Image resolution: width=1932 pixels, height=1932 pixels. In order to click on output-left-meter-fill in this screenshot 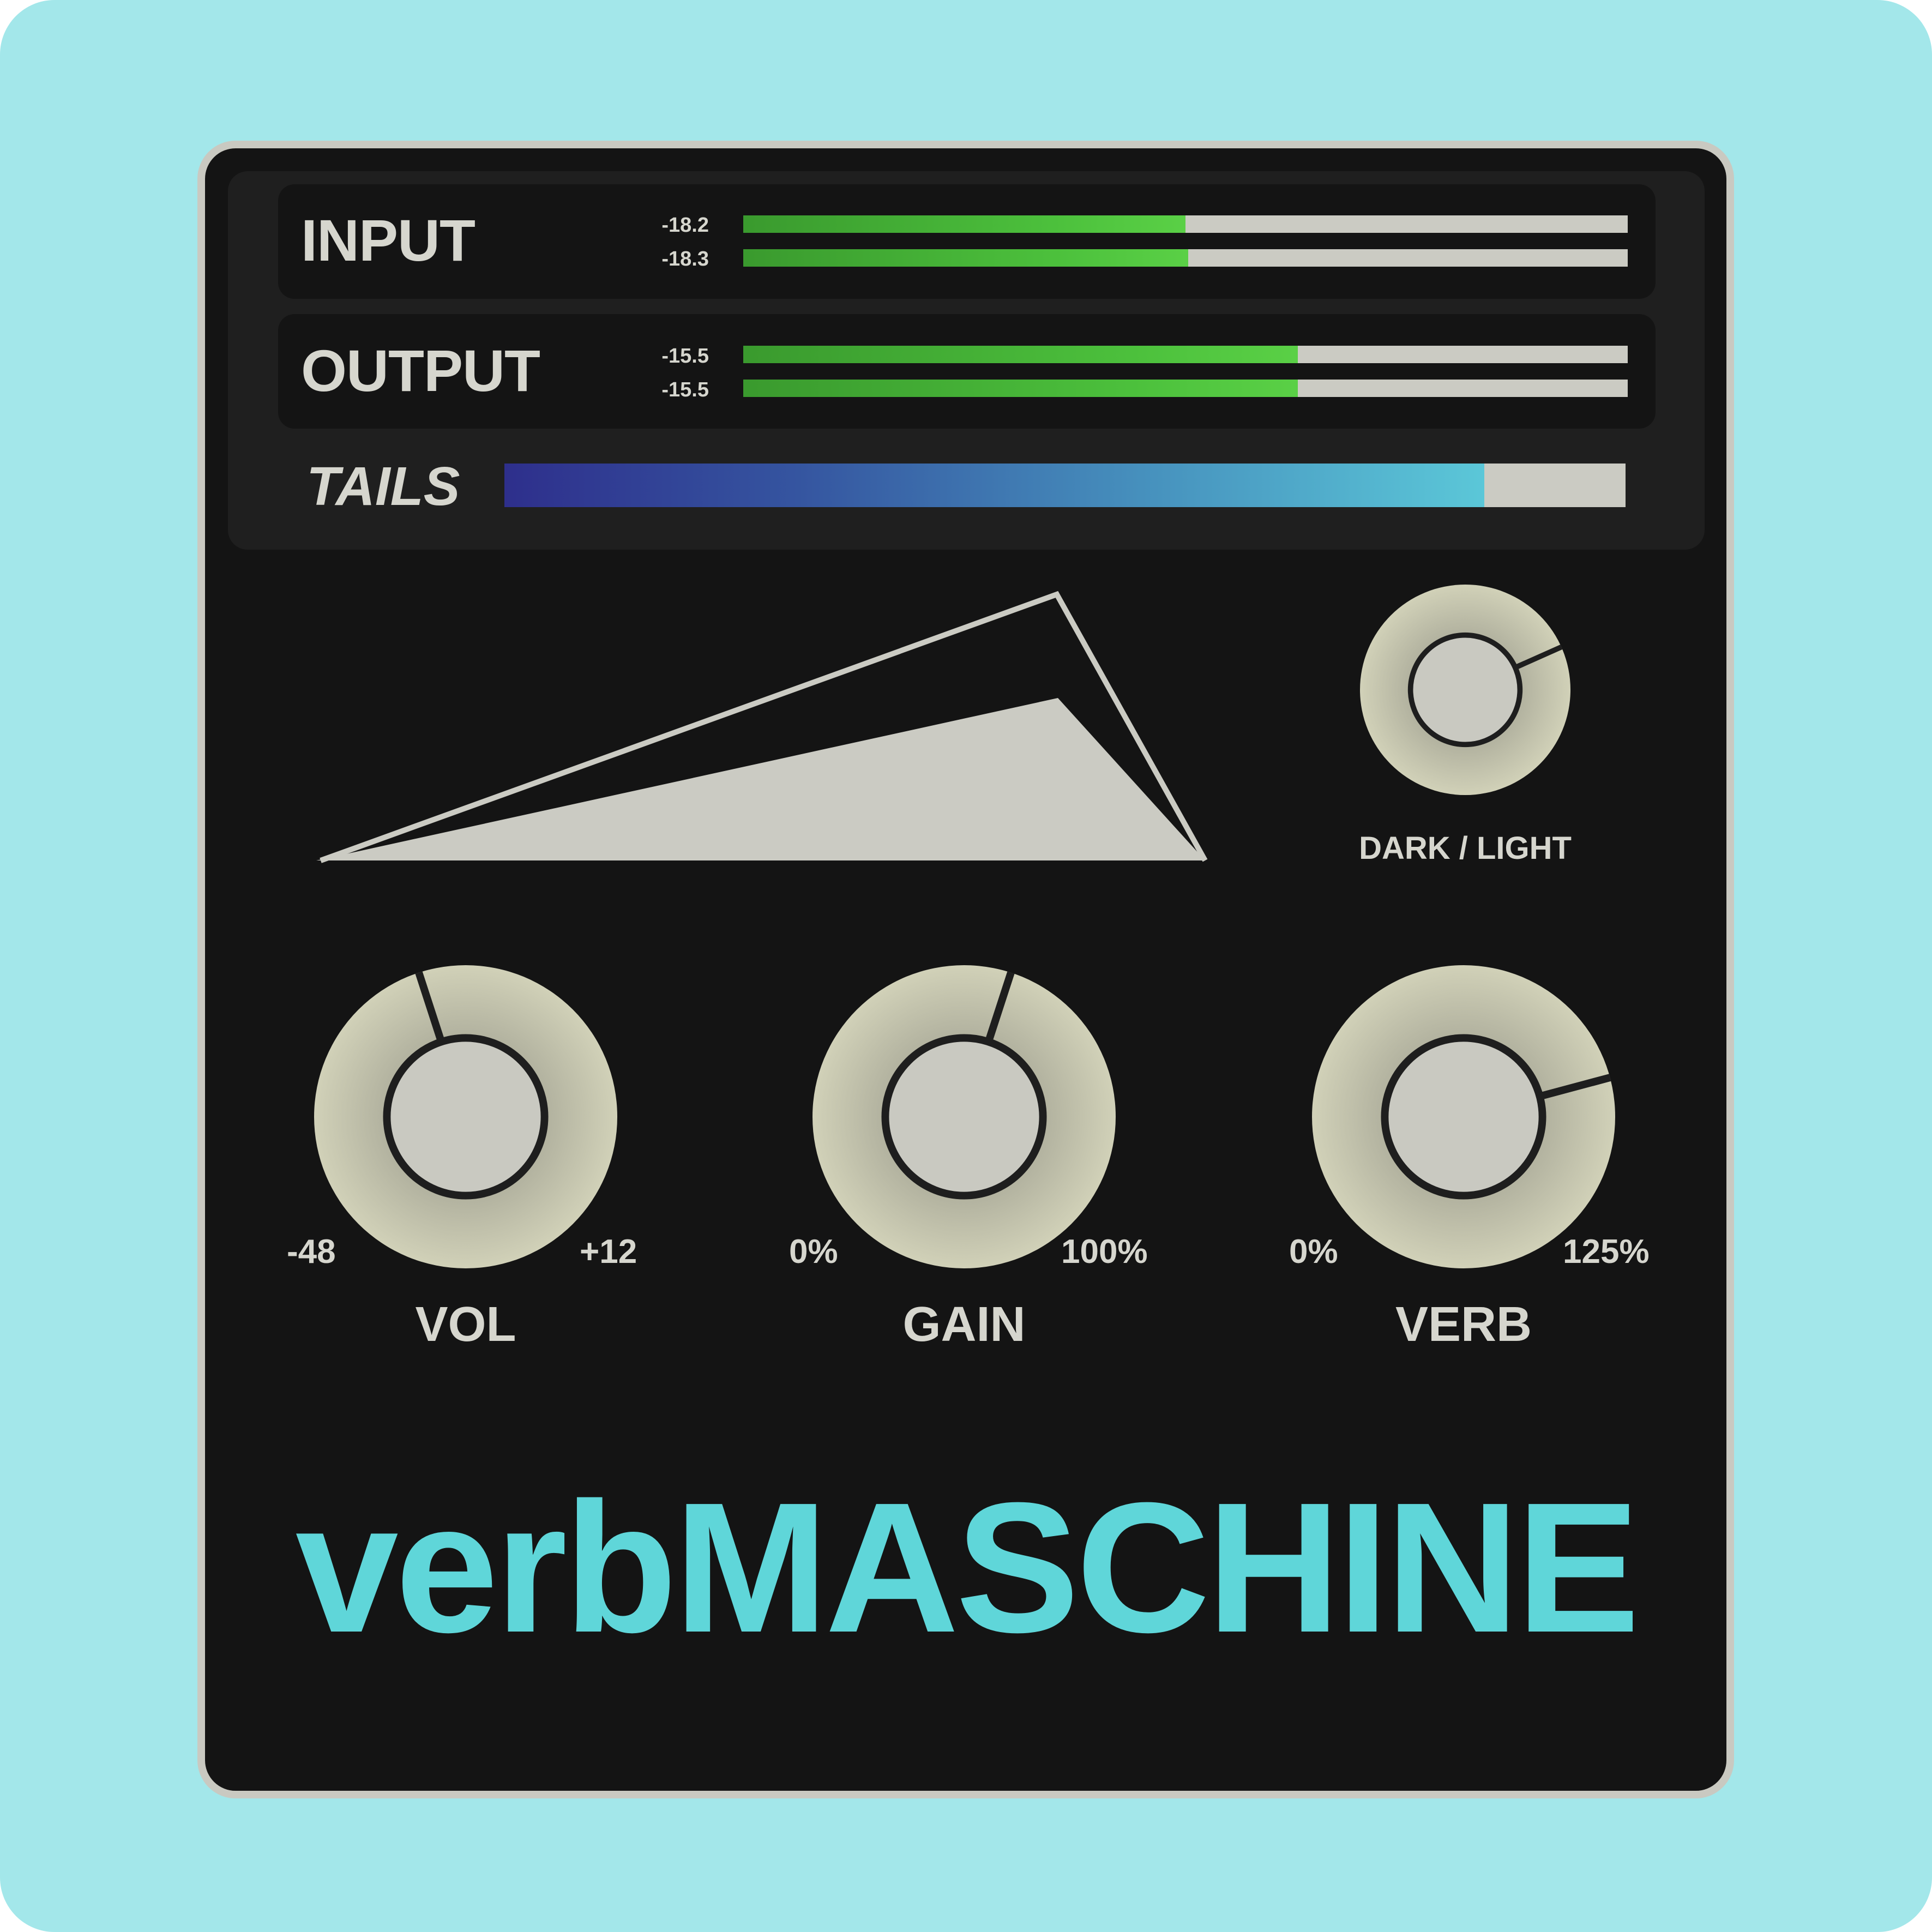, I will do `click(1020, 354)`.